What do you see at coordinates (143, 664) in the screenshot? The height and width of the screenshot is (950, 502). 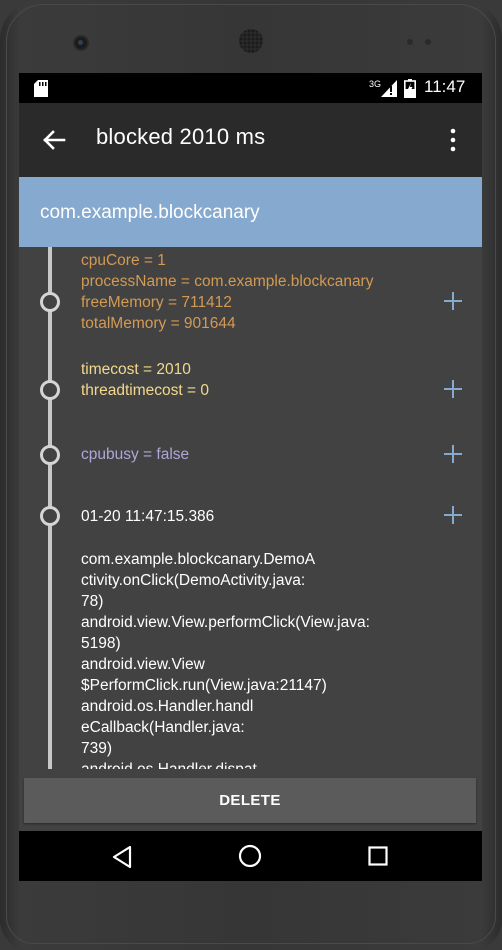 I see `stack-line: android.view.View` at bounding box center [143, 664].